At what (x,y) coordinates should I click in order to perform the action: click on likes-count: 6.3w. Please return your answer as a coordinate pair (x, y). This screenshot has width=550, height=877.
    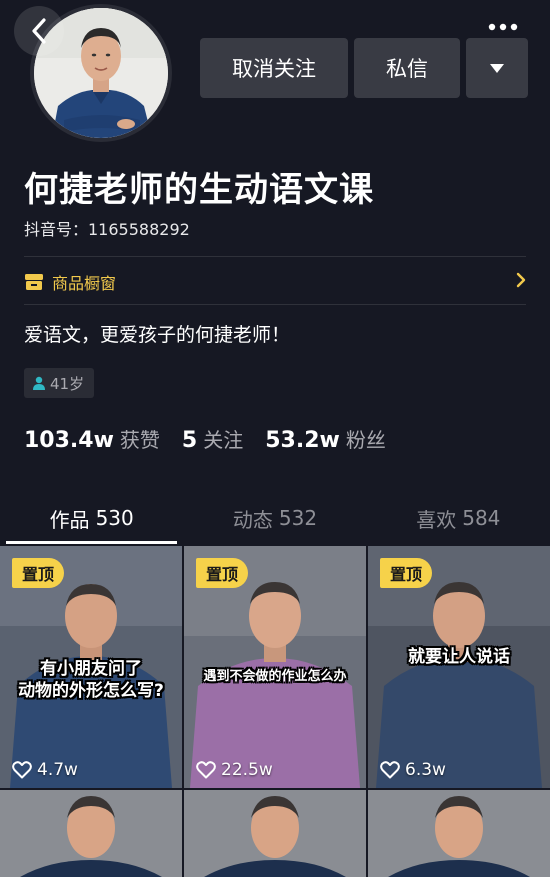
    Looking at the image, I should click on (425, 770).